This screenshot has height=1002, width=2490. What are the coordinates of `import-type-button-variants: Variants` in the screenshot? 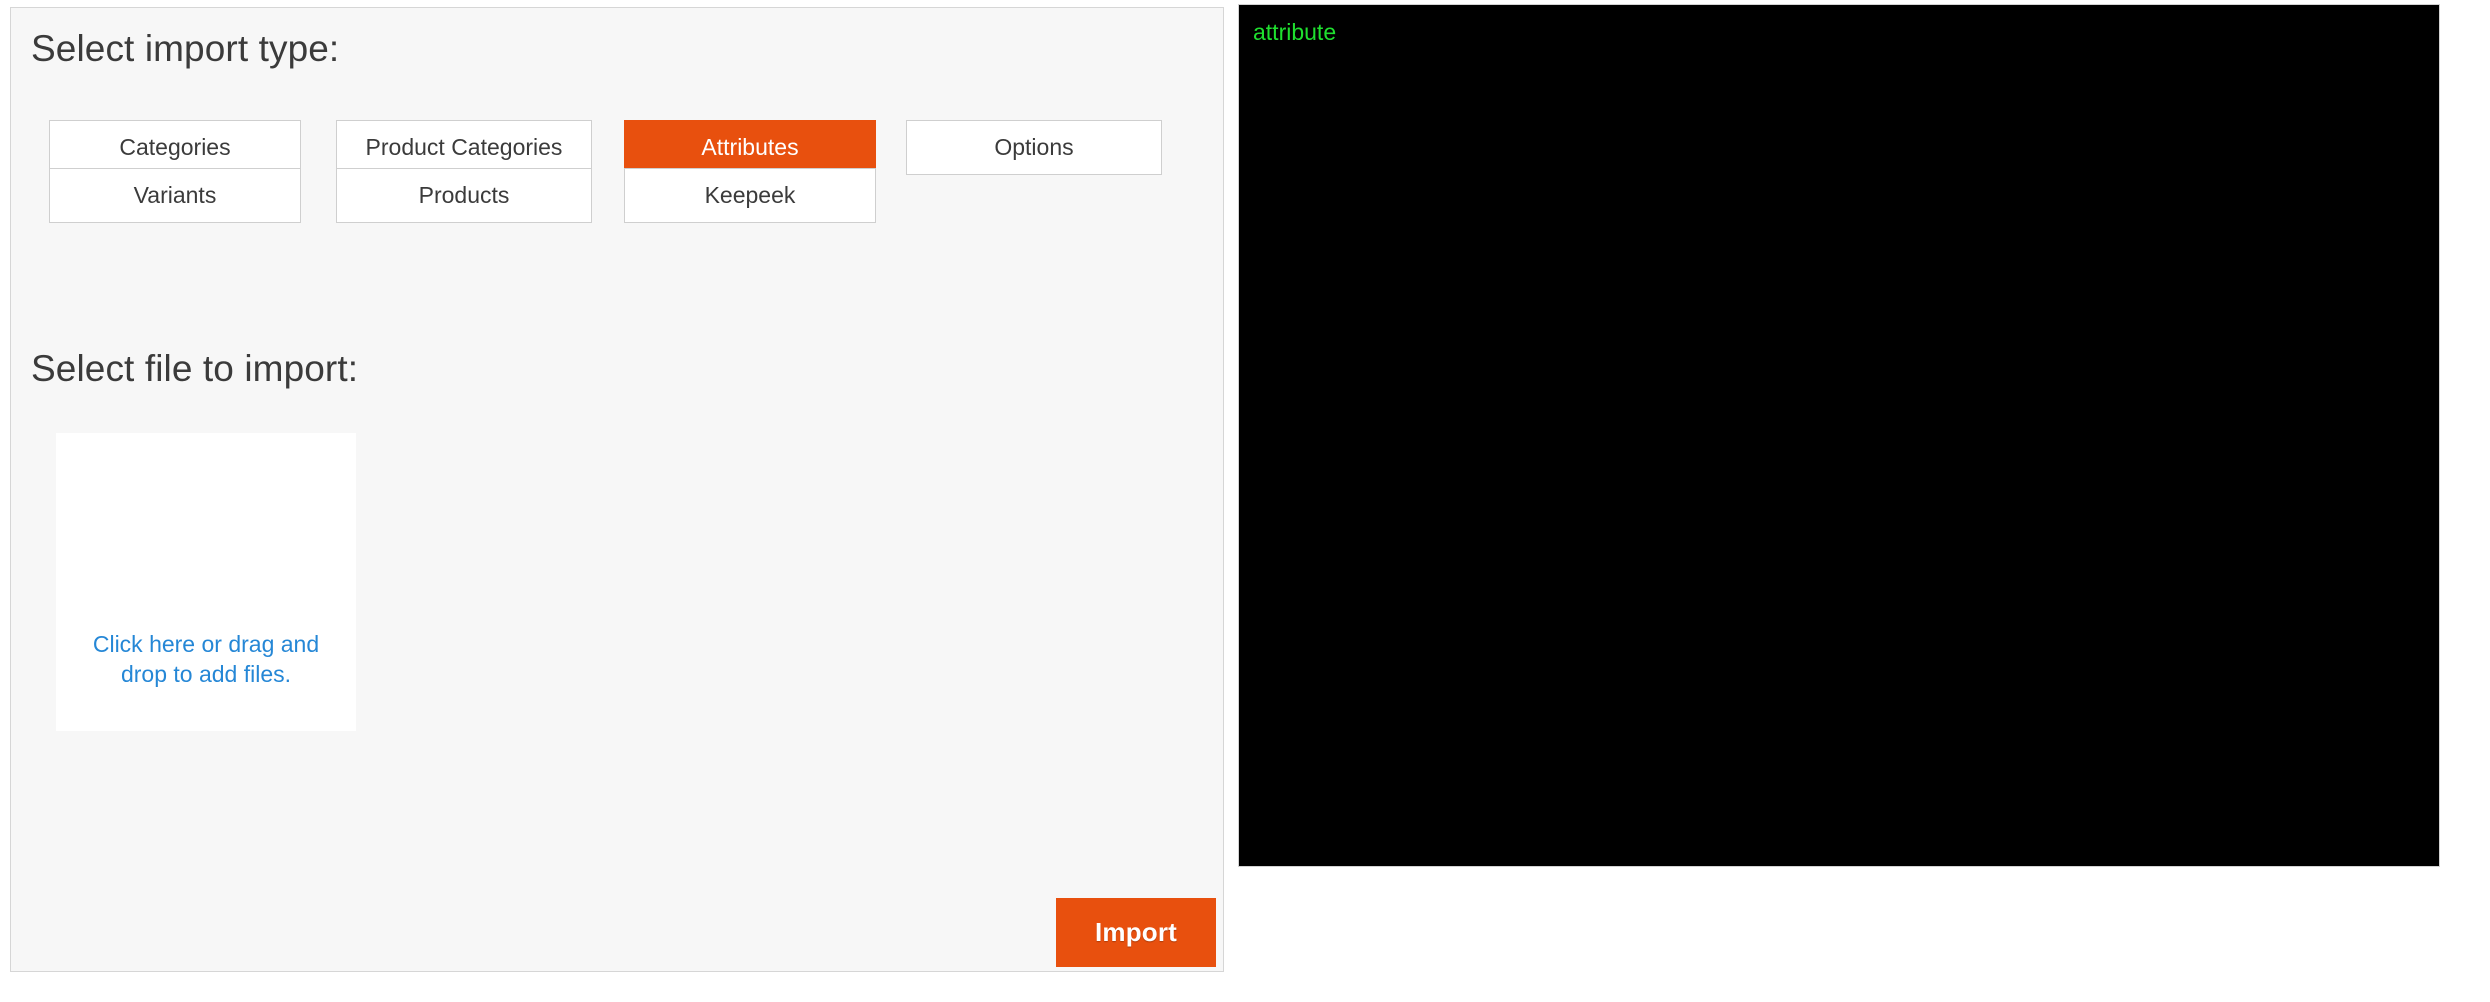 It's located at (175, 195).